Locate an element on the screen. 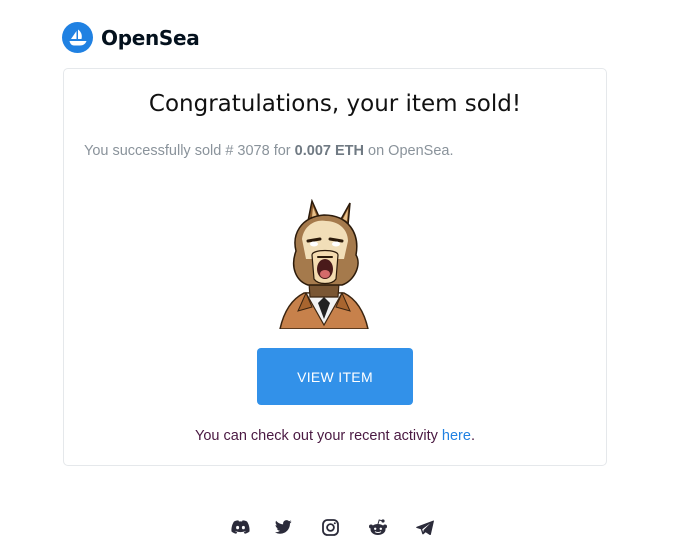 This screenshot has height=552, width=680. brand-header: OpenSea is located at coordinates (131, 37).